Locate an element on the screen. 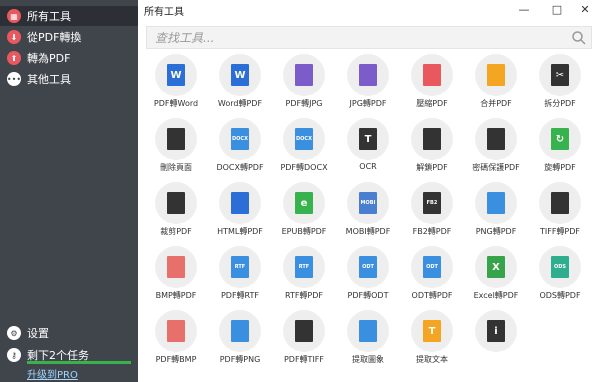 This screenshot has height=382, width=600. tool-item: PDF轉TIFF is located at coordinates (304, 339).